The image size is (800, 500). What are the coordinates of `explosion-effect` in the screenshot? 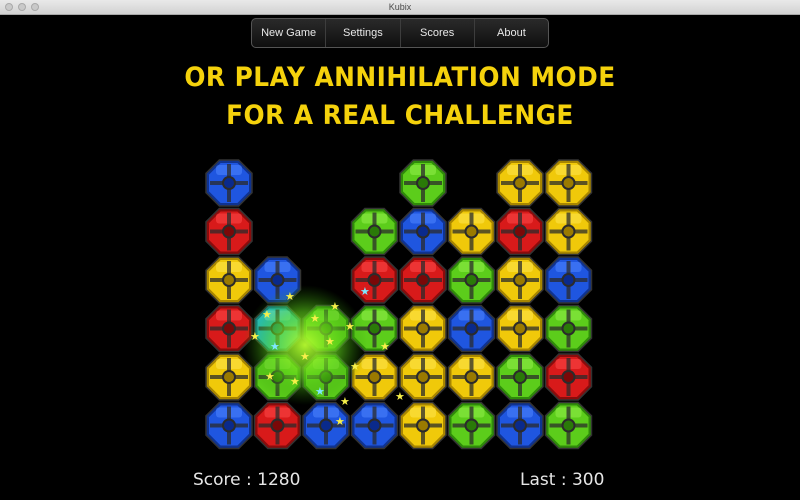 It's located at (305, 345).